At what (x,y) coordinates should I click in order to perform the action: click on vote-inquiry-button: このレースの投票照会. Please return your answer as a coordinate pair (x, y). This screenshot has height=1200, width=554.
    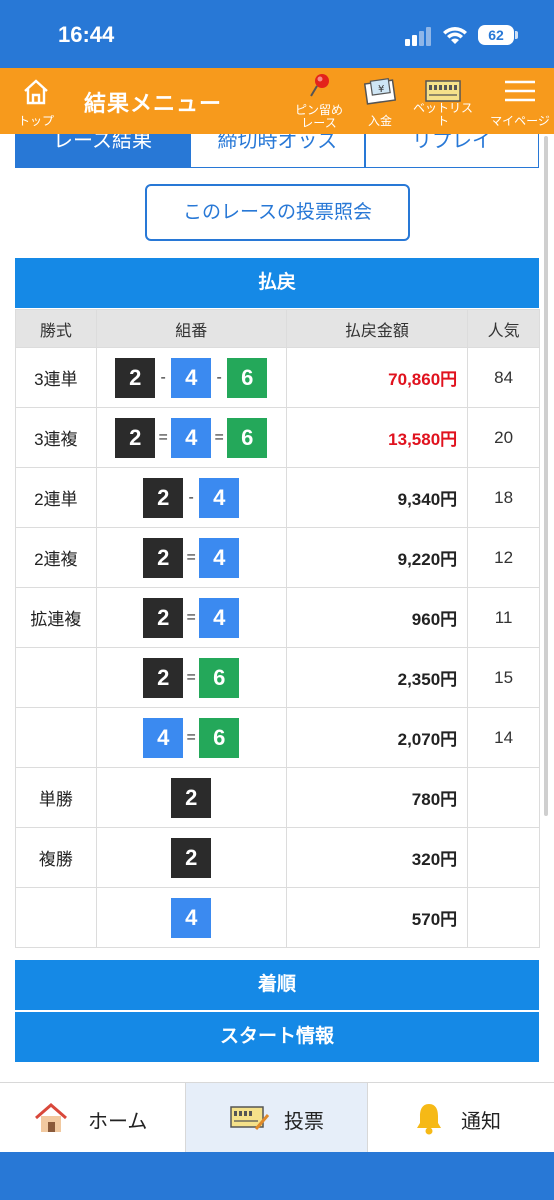
    Looking at the image, I should click on (277, 212).